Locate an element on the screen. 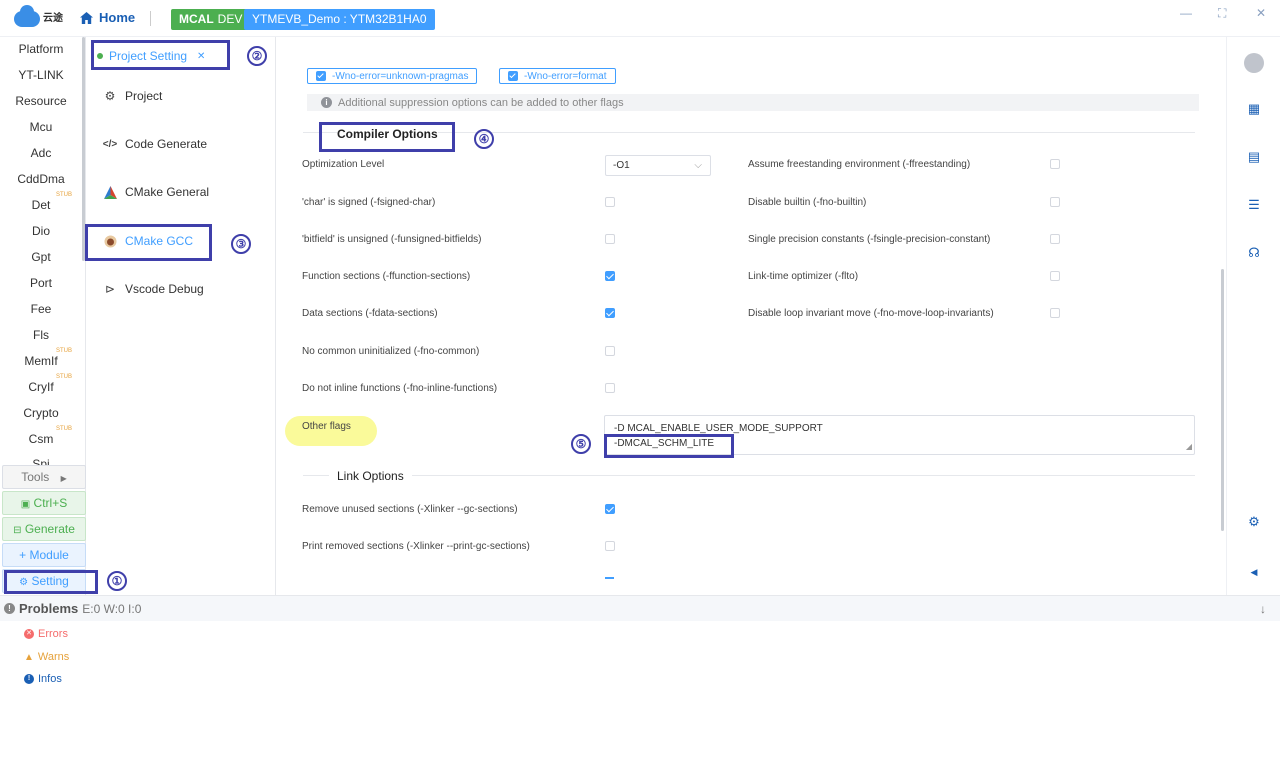  sidebar-item-label: Platform is located at coordinates (41, 49).